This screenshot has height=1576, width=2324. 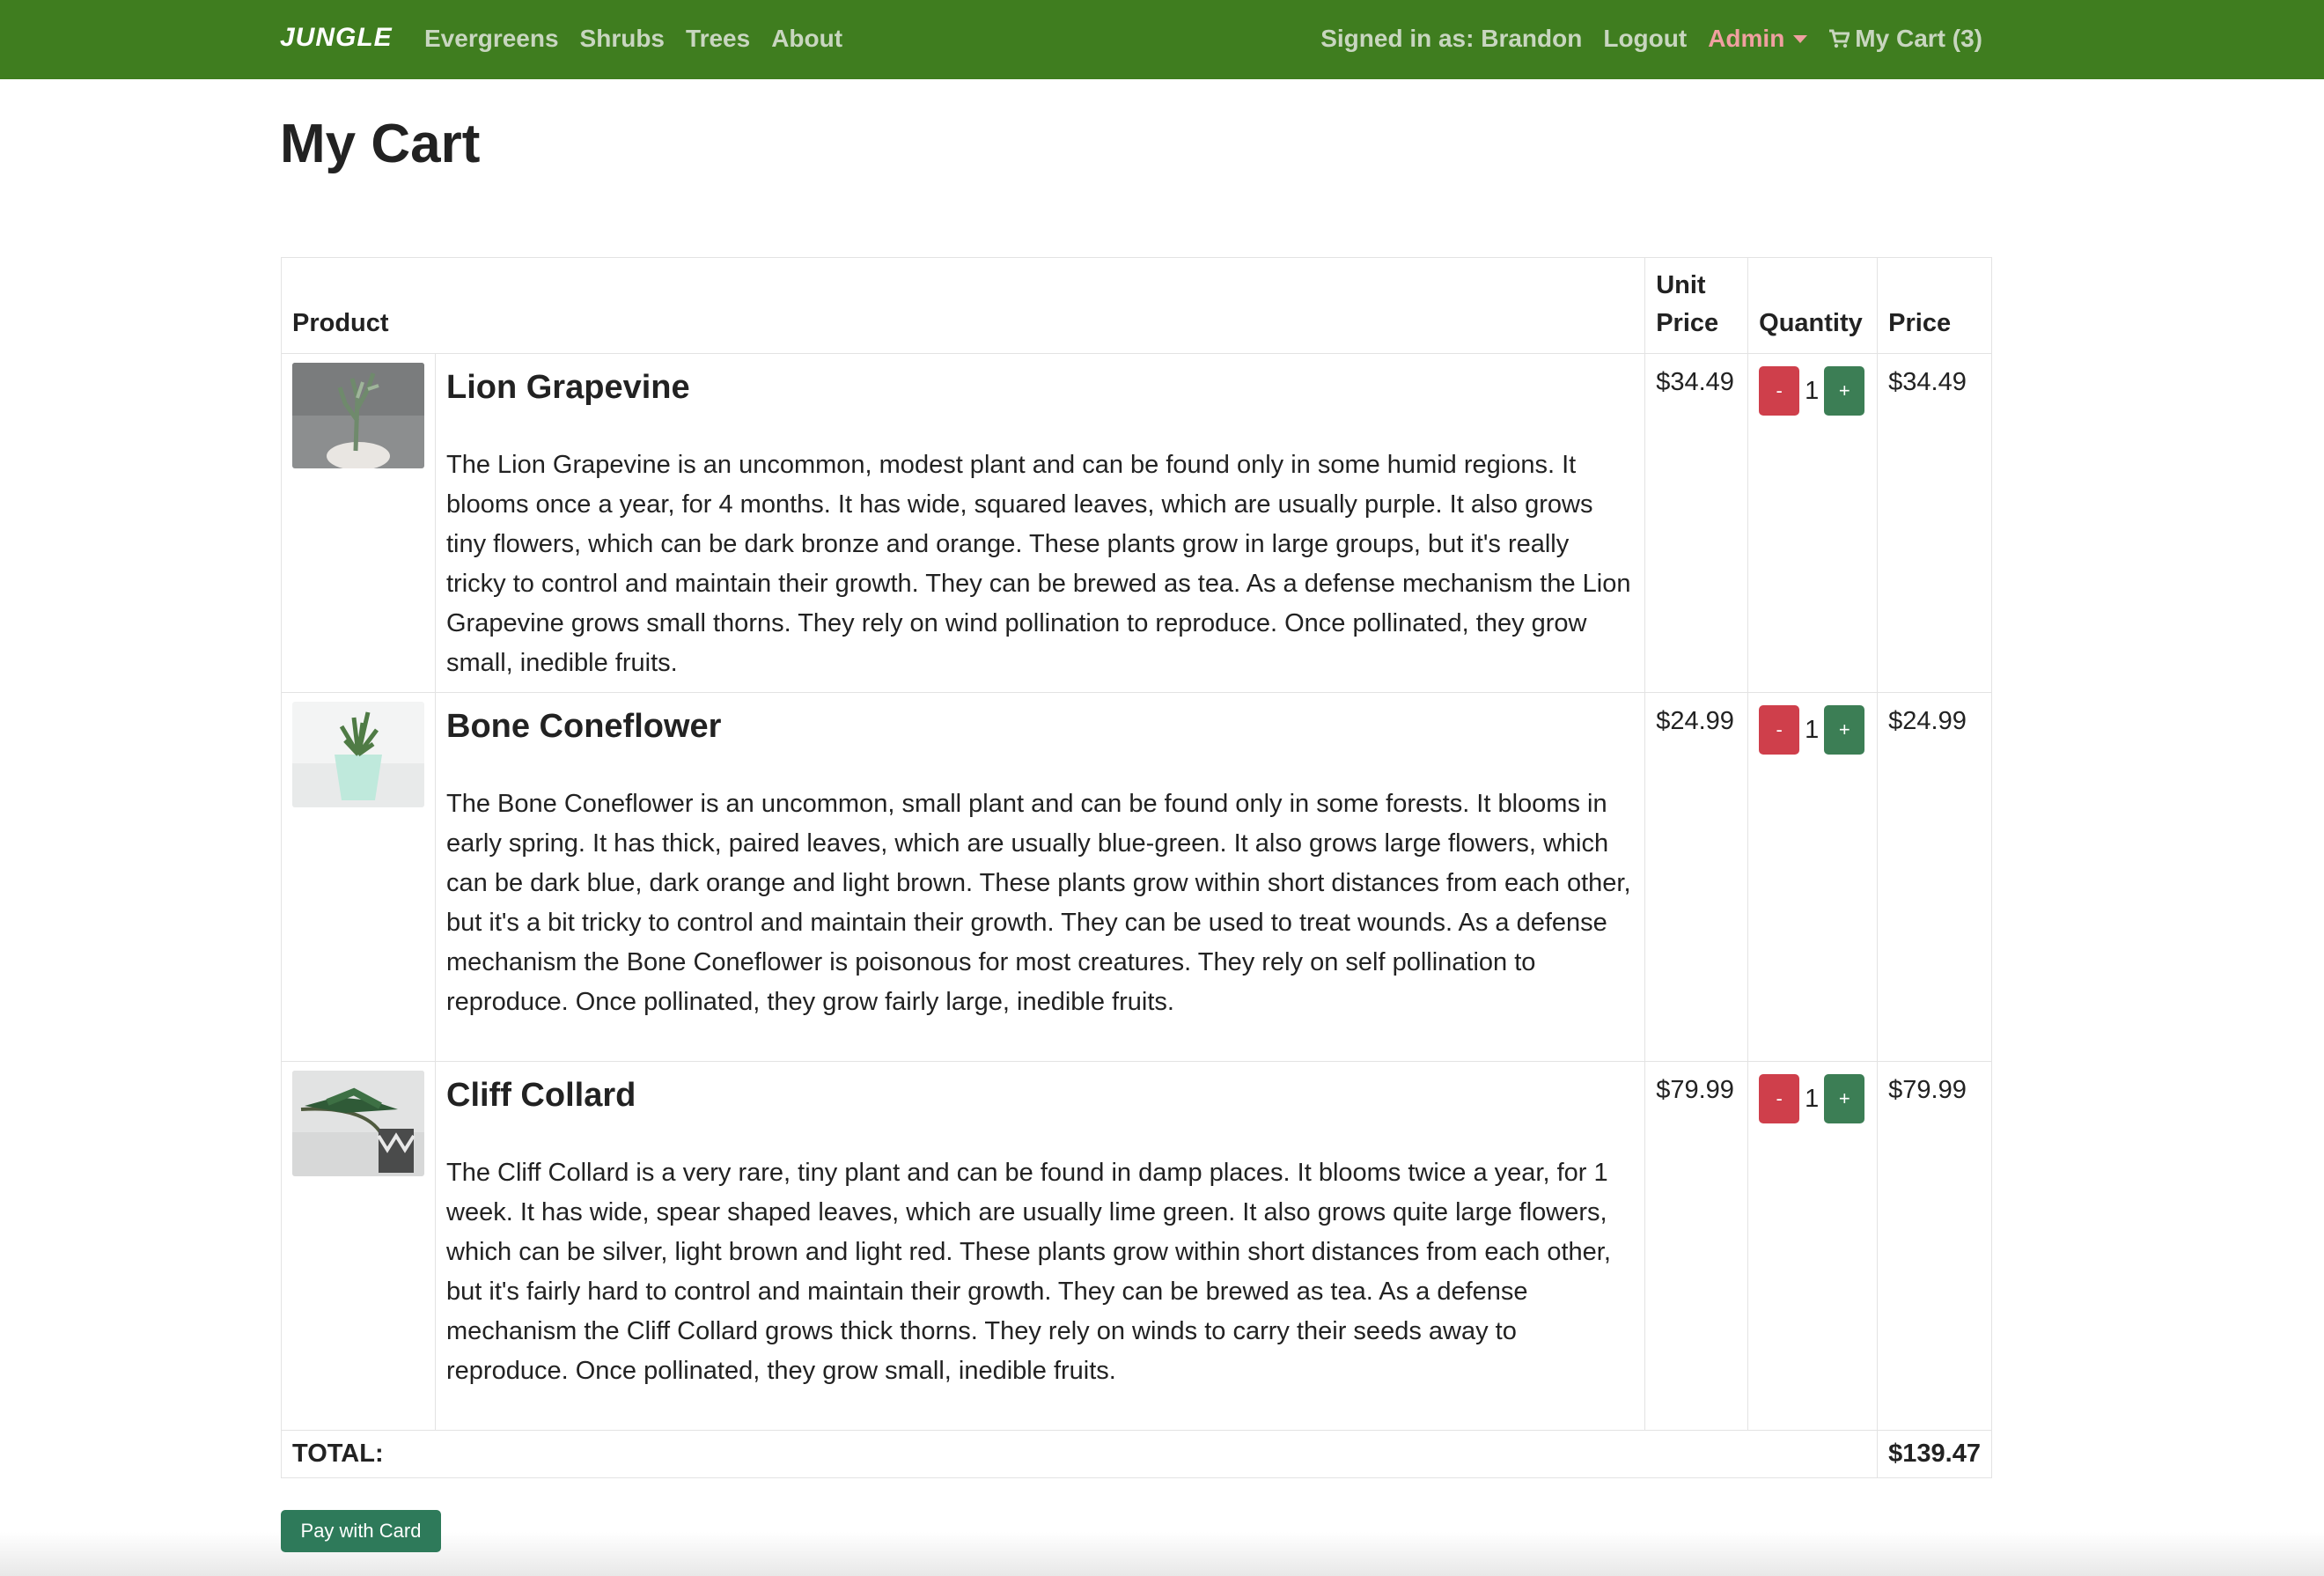 What do you see at coordinates (1800, 38) in the screenshot?
I see `caret-down-icon` at bounding box center [1800, 38].